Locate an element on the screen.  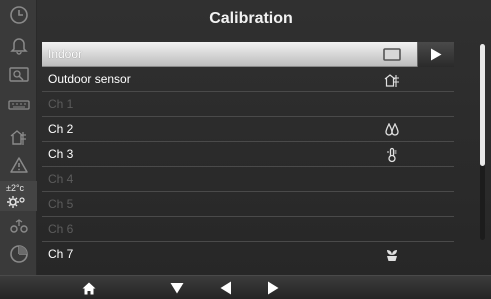
list-item-label: Ch 1 is located at coordinates (61, 104).